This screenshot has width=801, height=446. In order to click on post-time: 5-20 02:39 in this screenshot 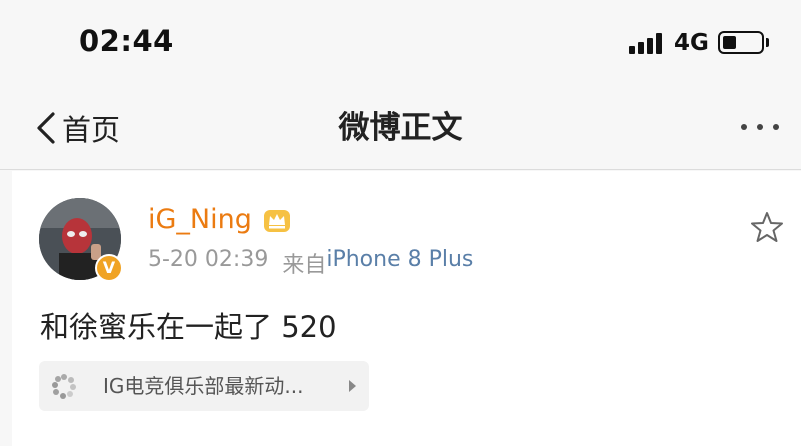, I will do `click(208, 259)`.